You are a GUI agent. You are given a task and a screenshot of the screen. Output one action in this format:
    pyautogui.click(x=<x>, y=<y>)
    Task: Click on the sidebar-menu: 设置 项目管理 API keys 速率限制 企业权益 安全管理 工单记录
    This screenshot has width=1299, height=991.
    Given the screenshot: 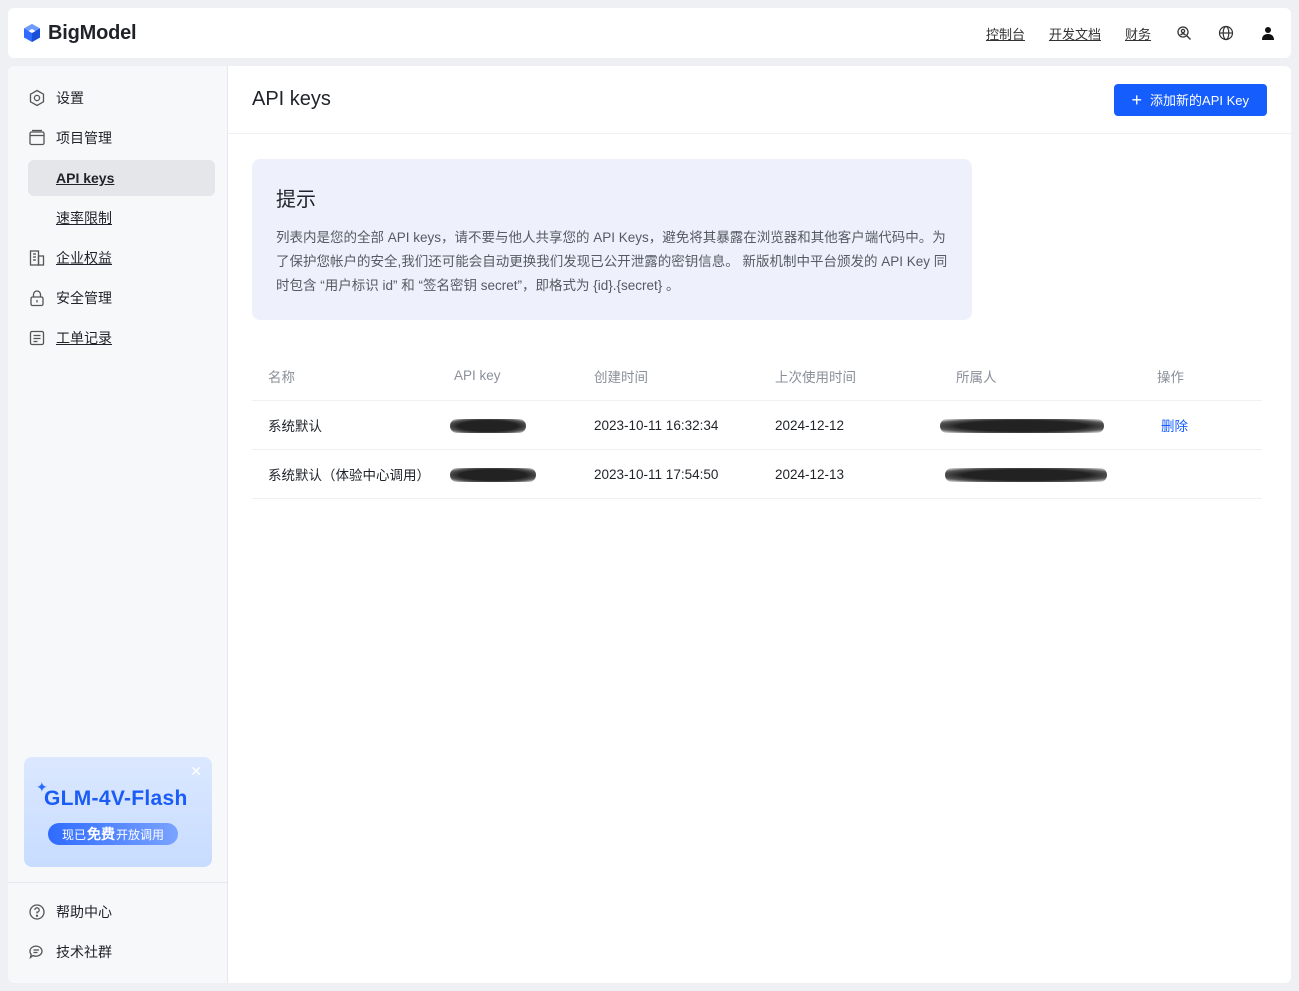 What is the action you would take?
    pyautogui.click(x=121, y=220)
    